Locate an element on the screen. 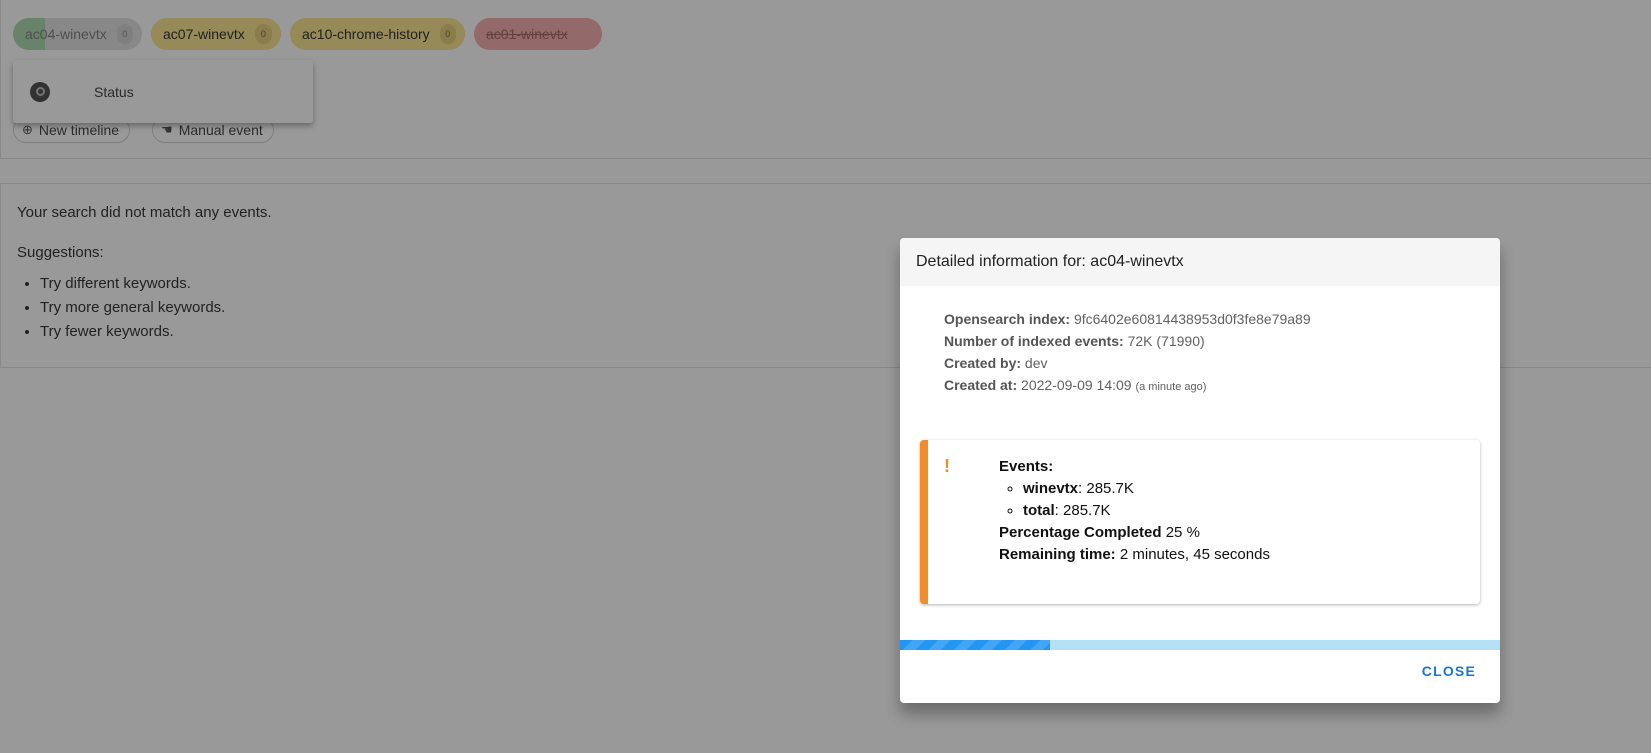 Image resolution: width=1651 pixels, height=753 pixels. percentage-value: 25 % is located at coordinates (1182, 532).